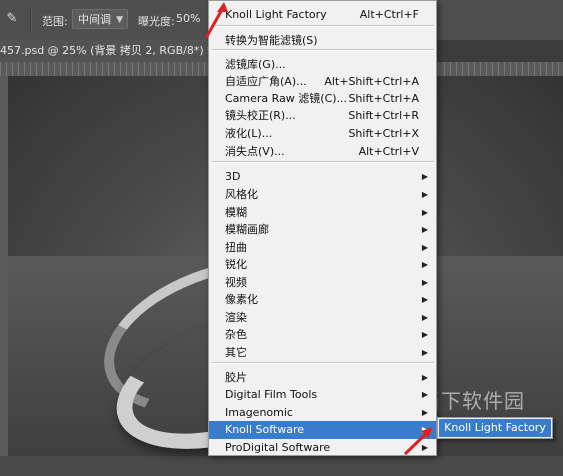  What do you see at coordinates (322, 248) in the screenshot?
I see `menu-item-cn-12: 扭曲 ▶` at bounding box center [322, 248].